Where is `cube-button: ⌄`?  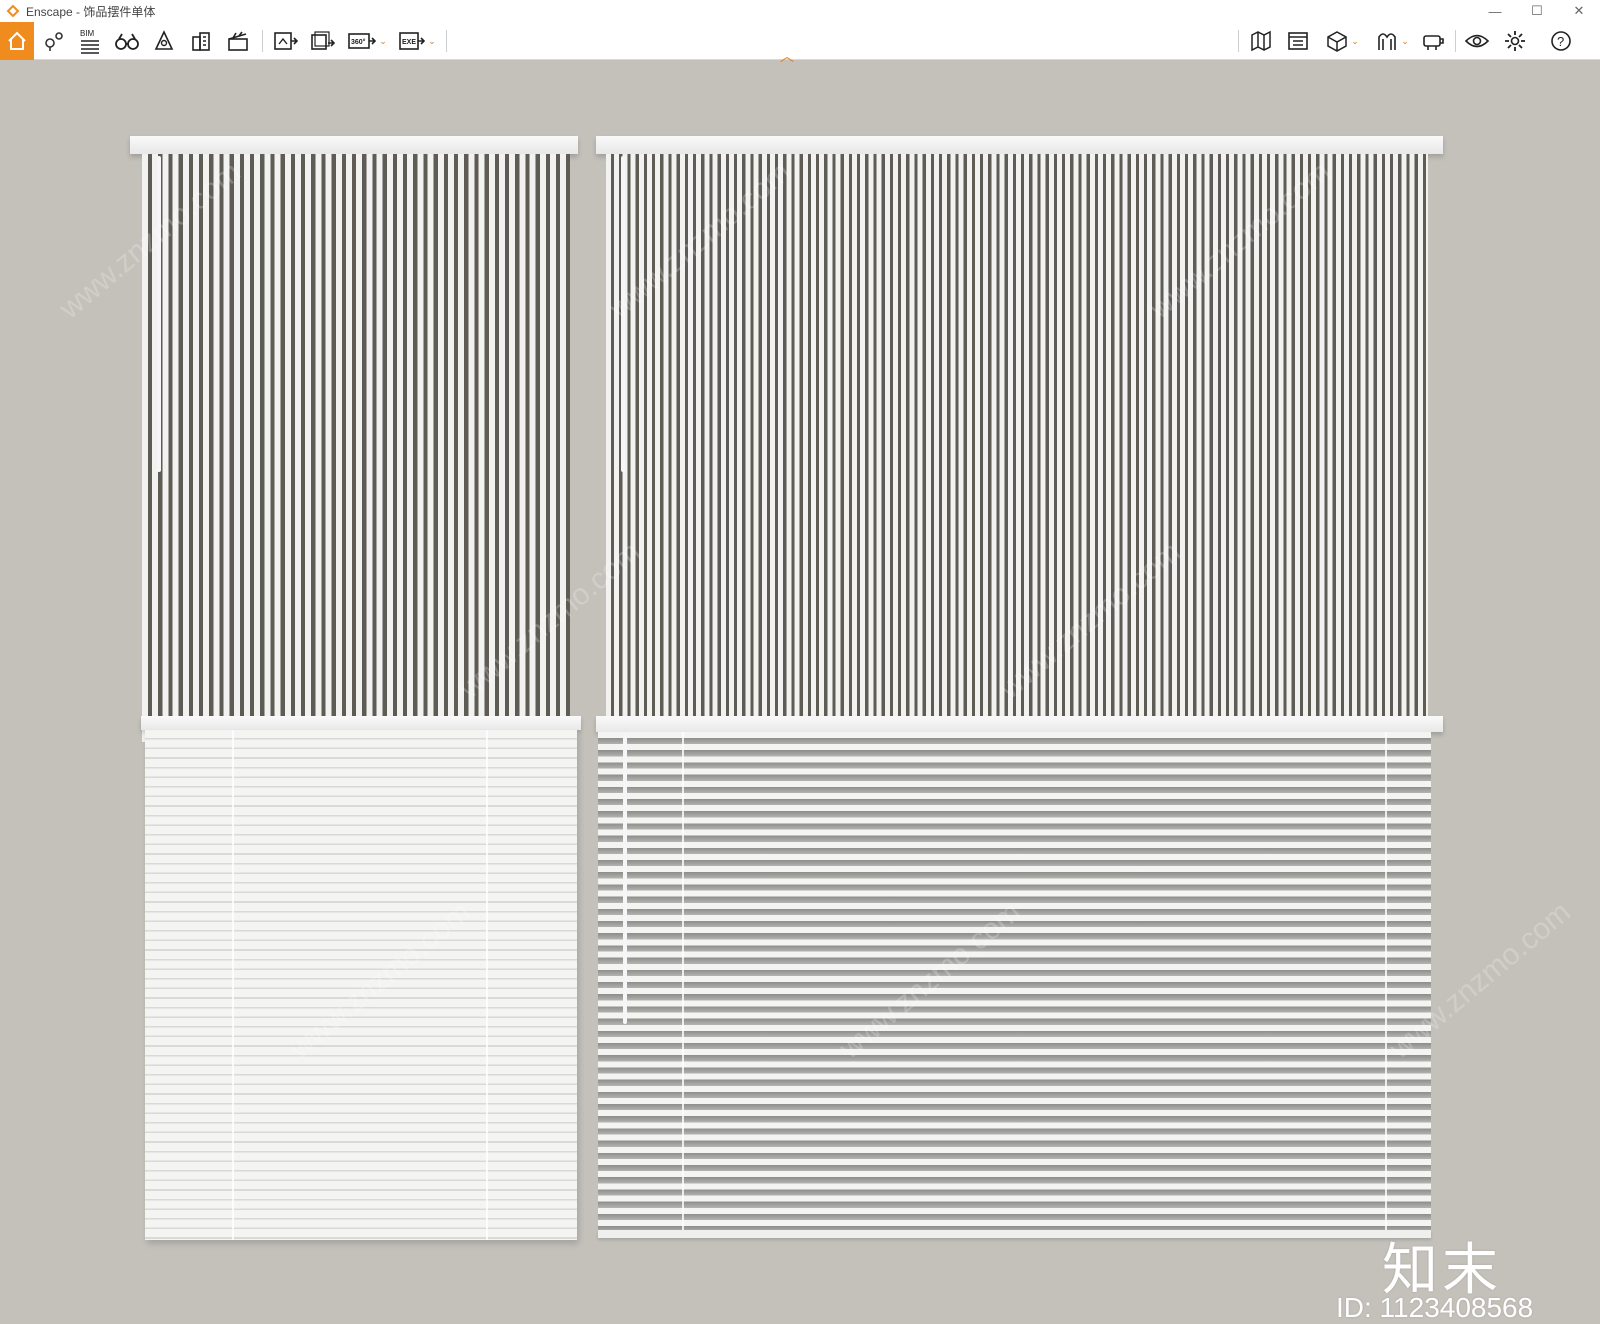 cube-button: ⌄ is located at coordinates (1342, 41).